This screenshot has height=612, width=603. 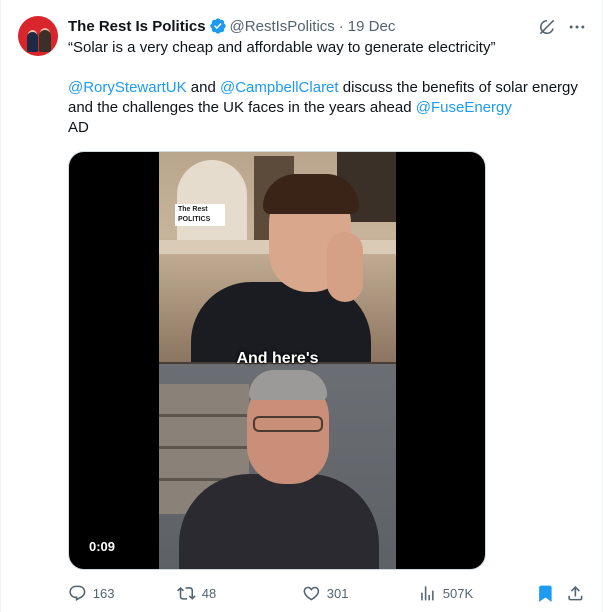 I want to click on like-icon, so click(x=311, y=593).